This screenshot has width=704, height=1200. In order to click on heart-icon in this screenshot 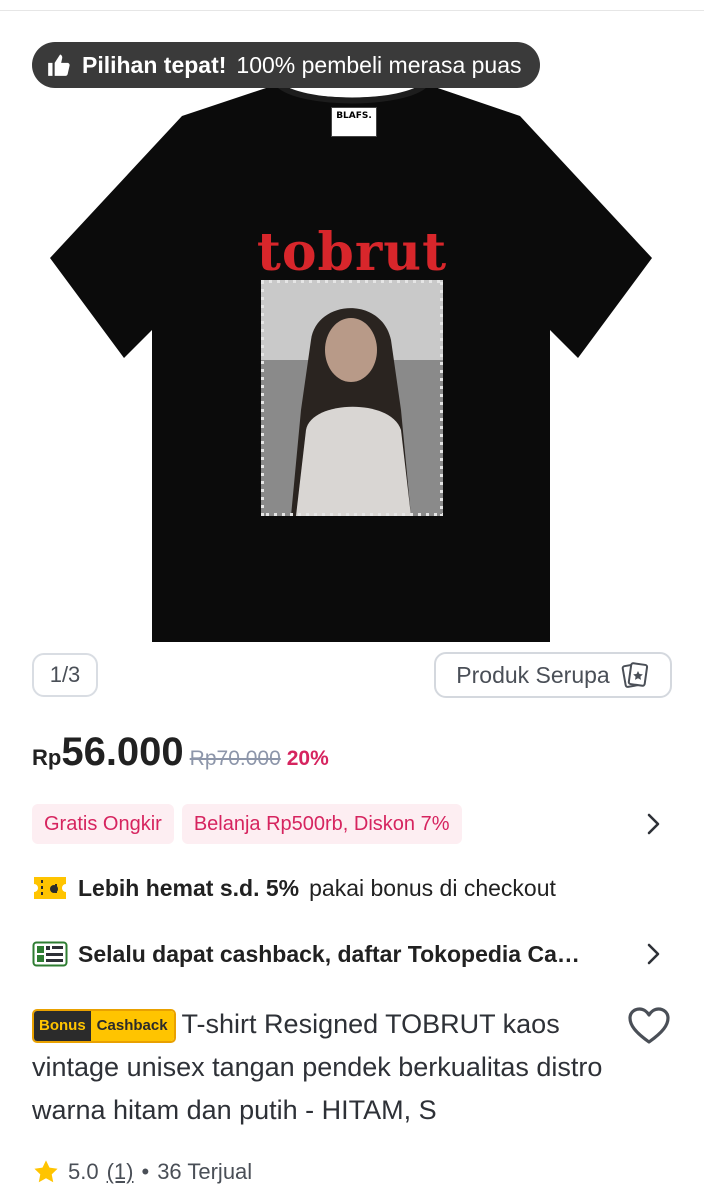, I will do `click(649, 1026)`.